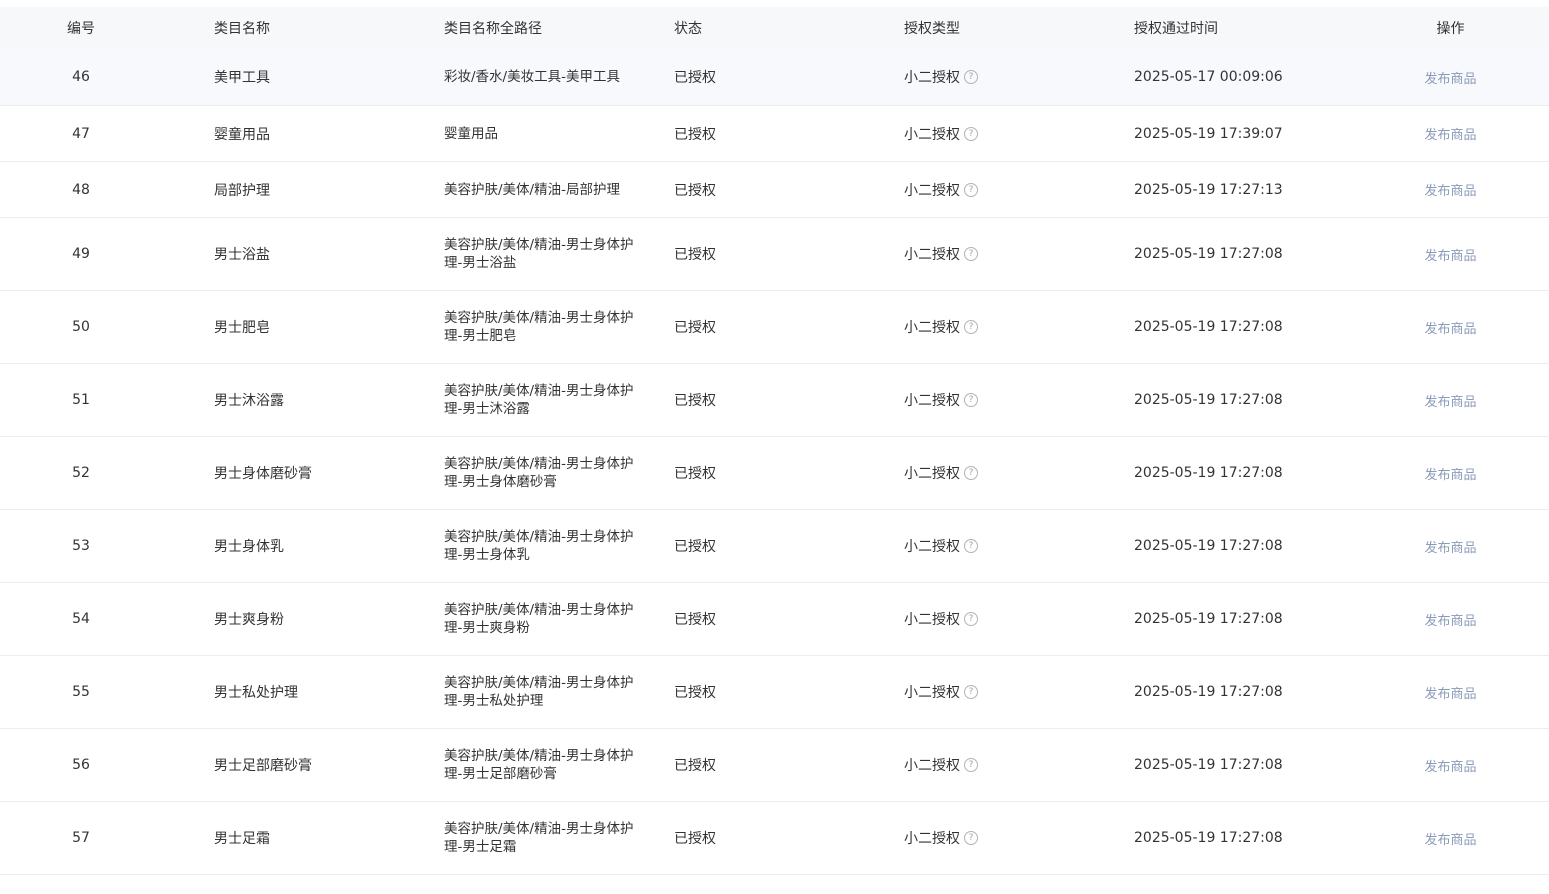 The width and height of the screenshot is (1549, 894). Describe the element at coordinates (263, 474) in the screenshot. I see `row-category-name: 男士身体磨砂膏` at that location.